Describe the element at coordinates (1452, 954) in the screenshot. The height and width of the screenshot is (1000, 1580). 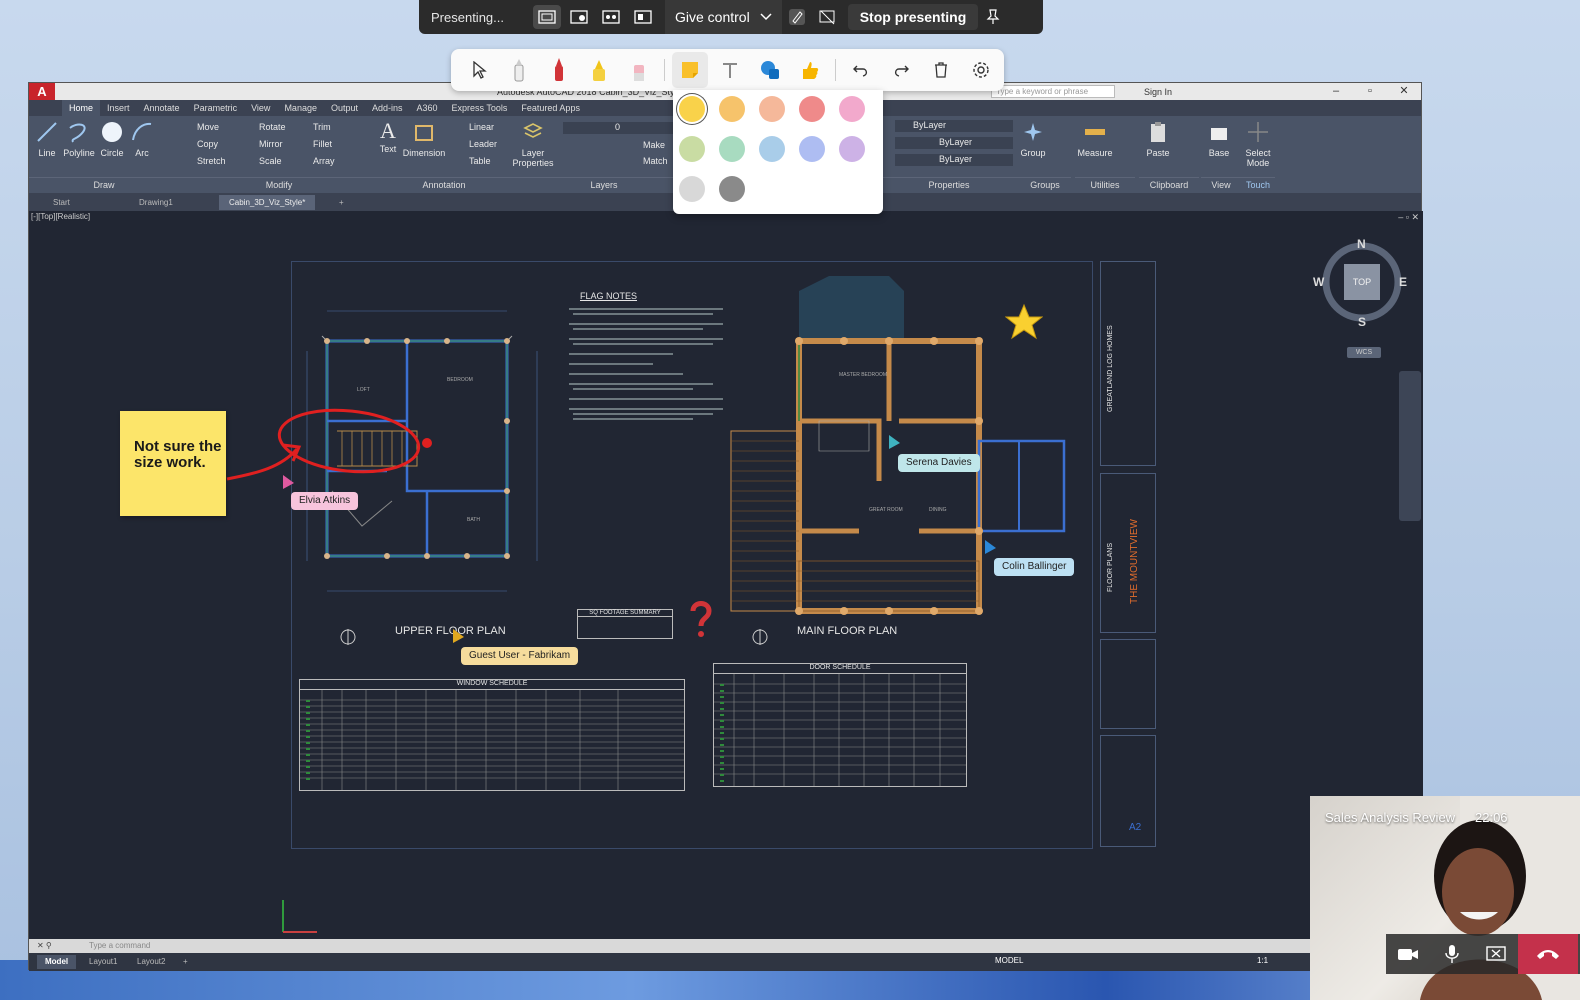
I see `microphone-icon` at that location.